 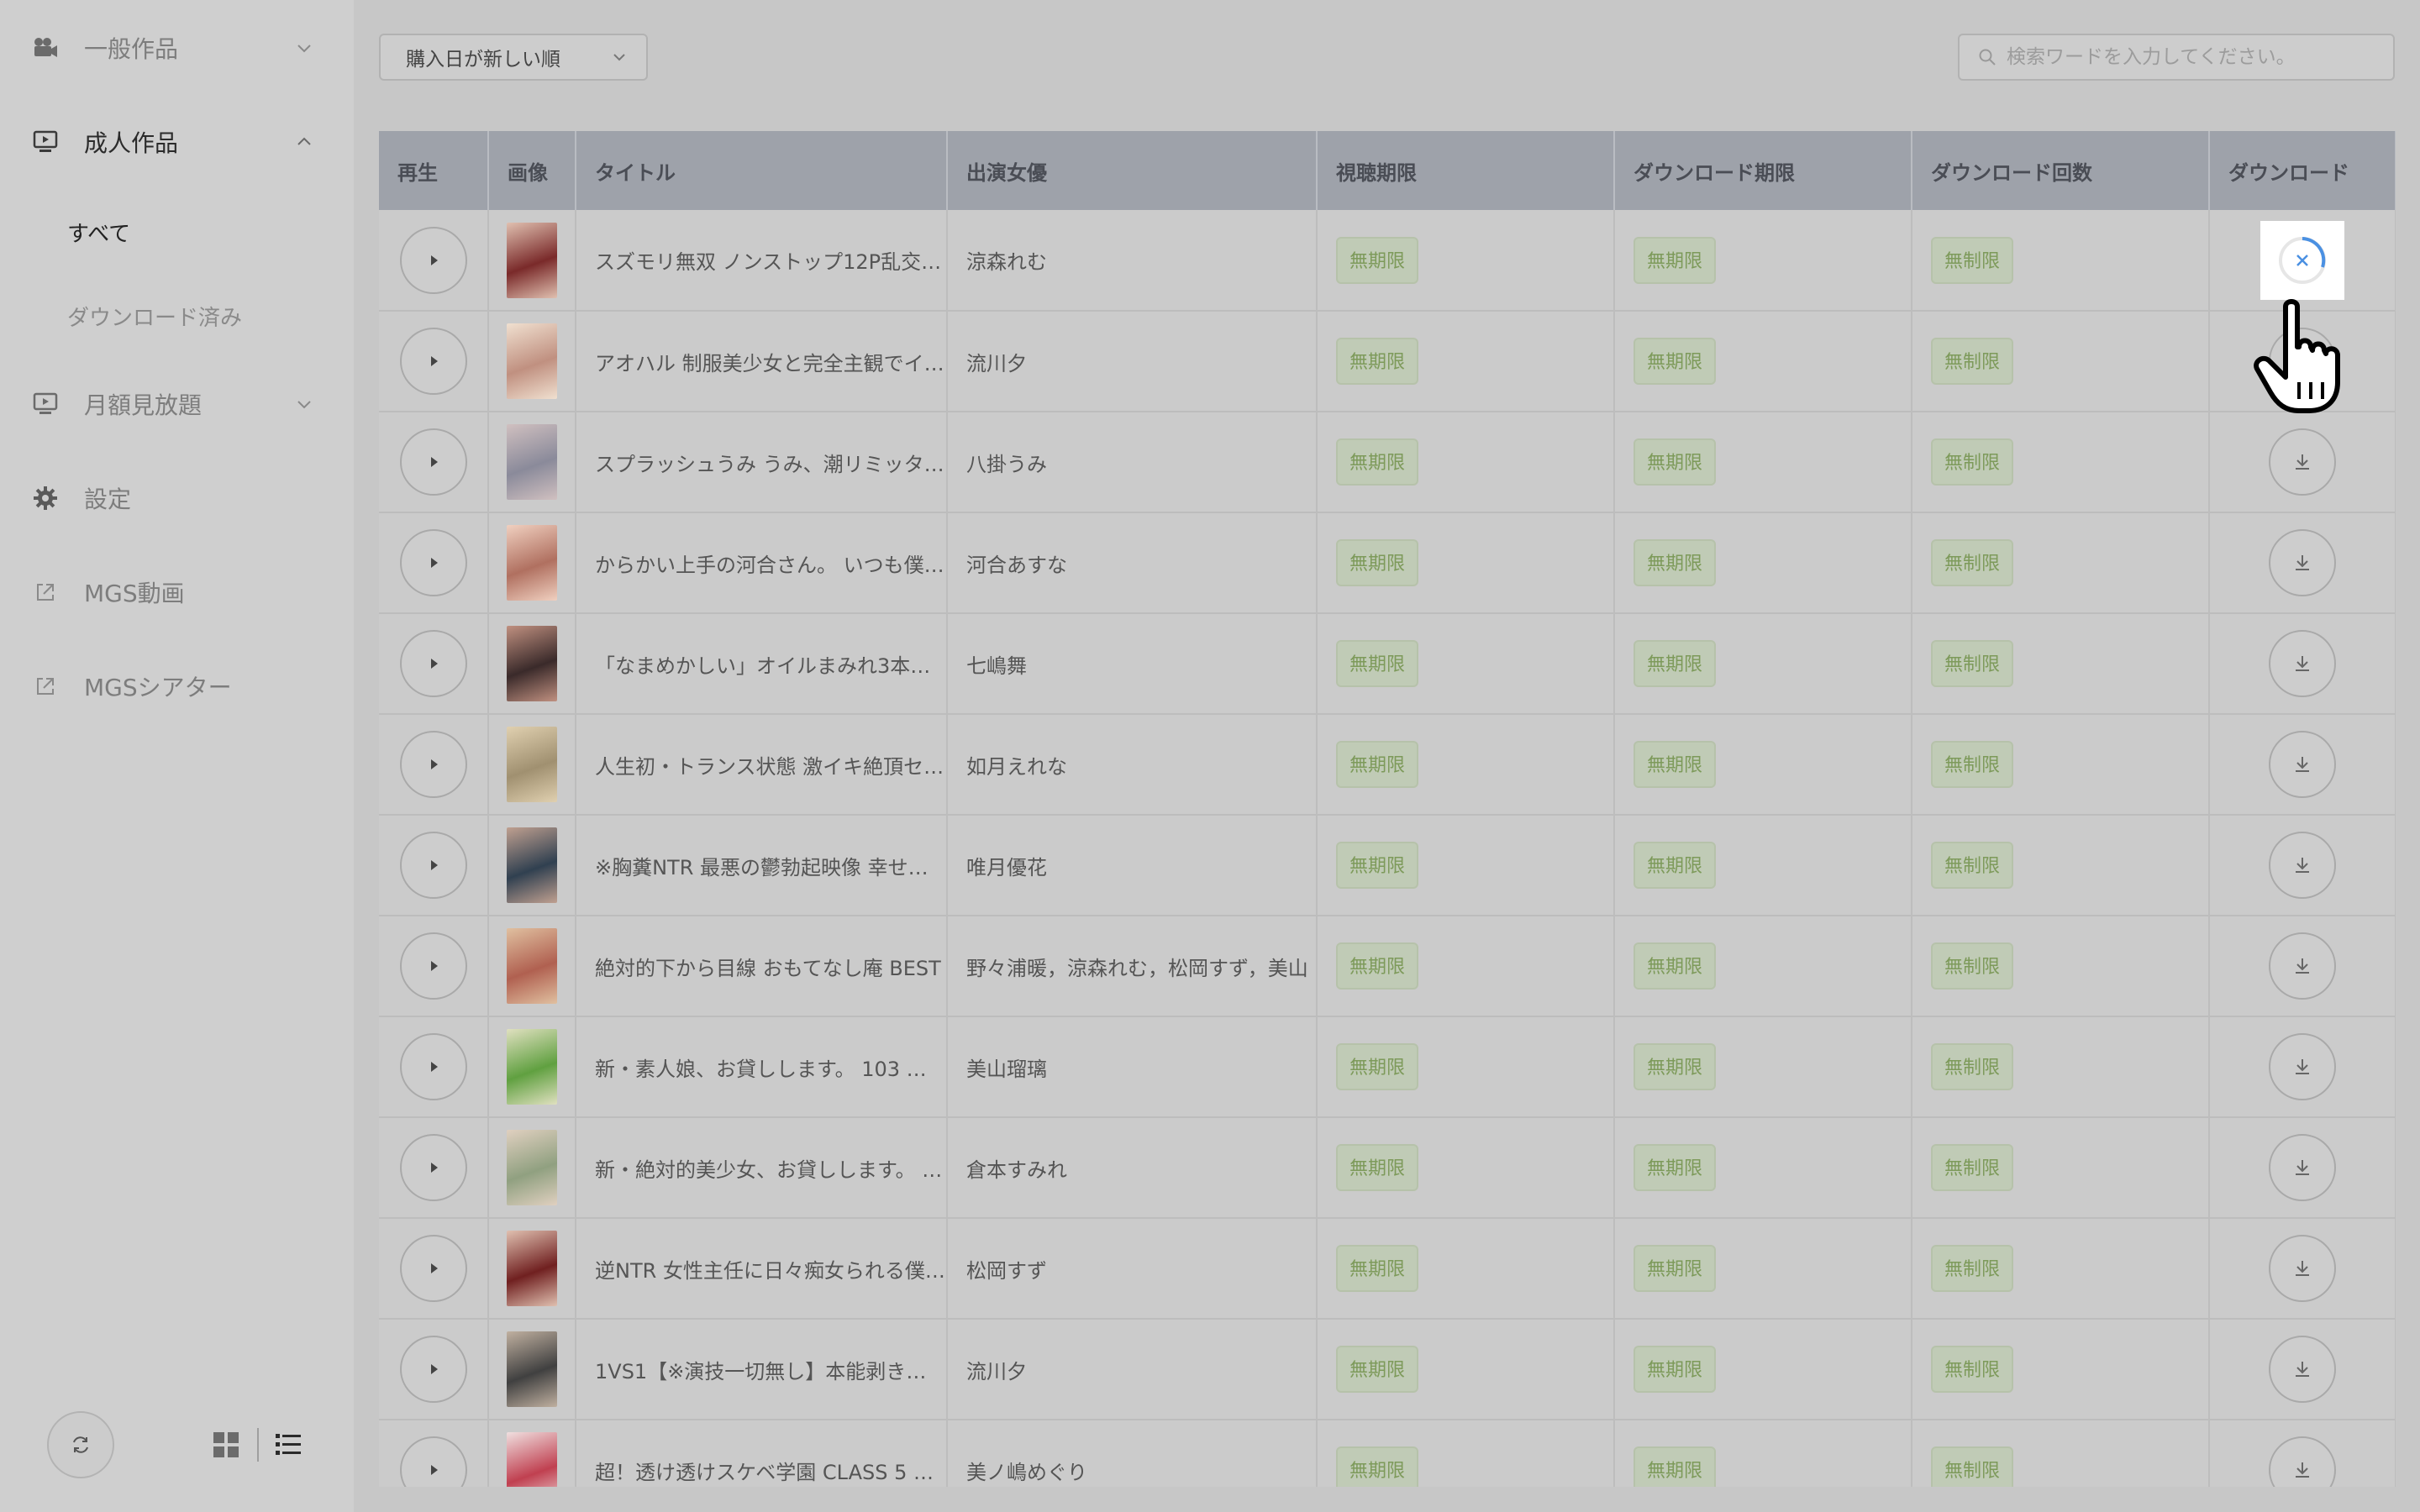 What do you see at coordinates (762, 563) in the screenshot?
I see `title-cell: からかい上手の河合さん。 いつも僕をから` at bounding box center [762, 563].